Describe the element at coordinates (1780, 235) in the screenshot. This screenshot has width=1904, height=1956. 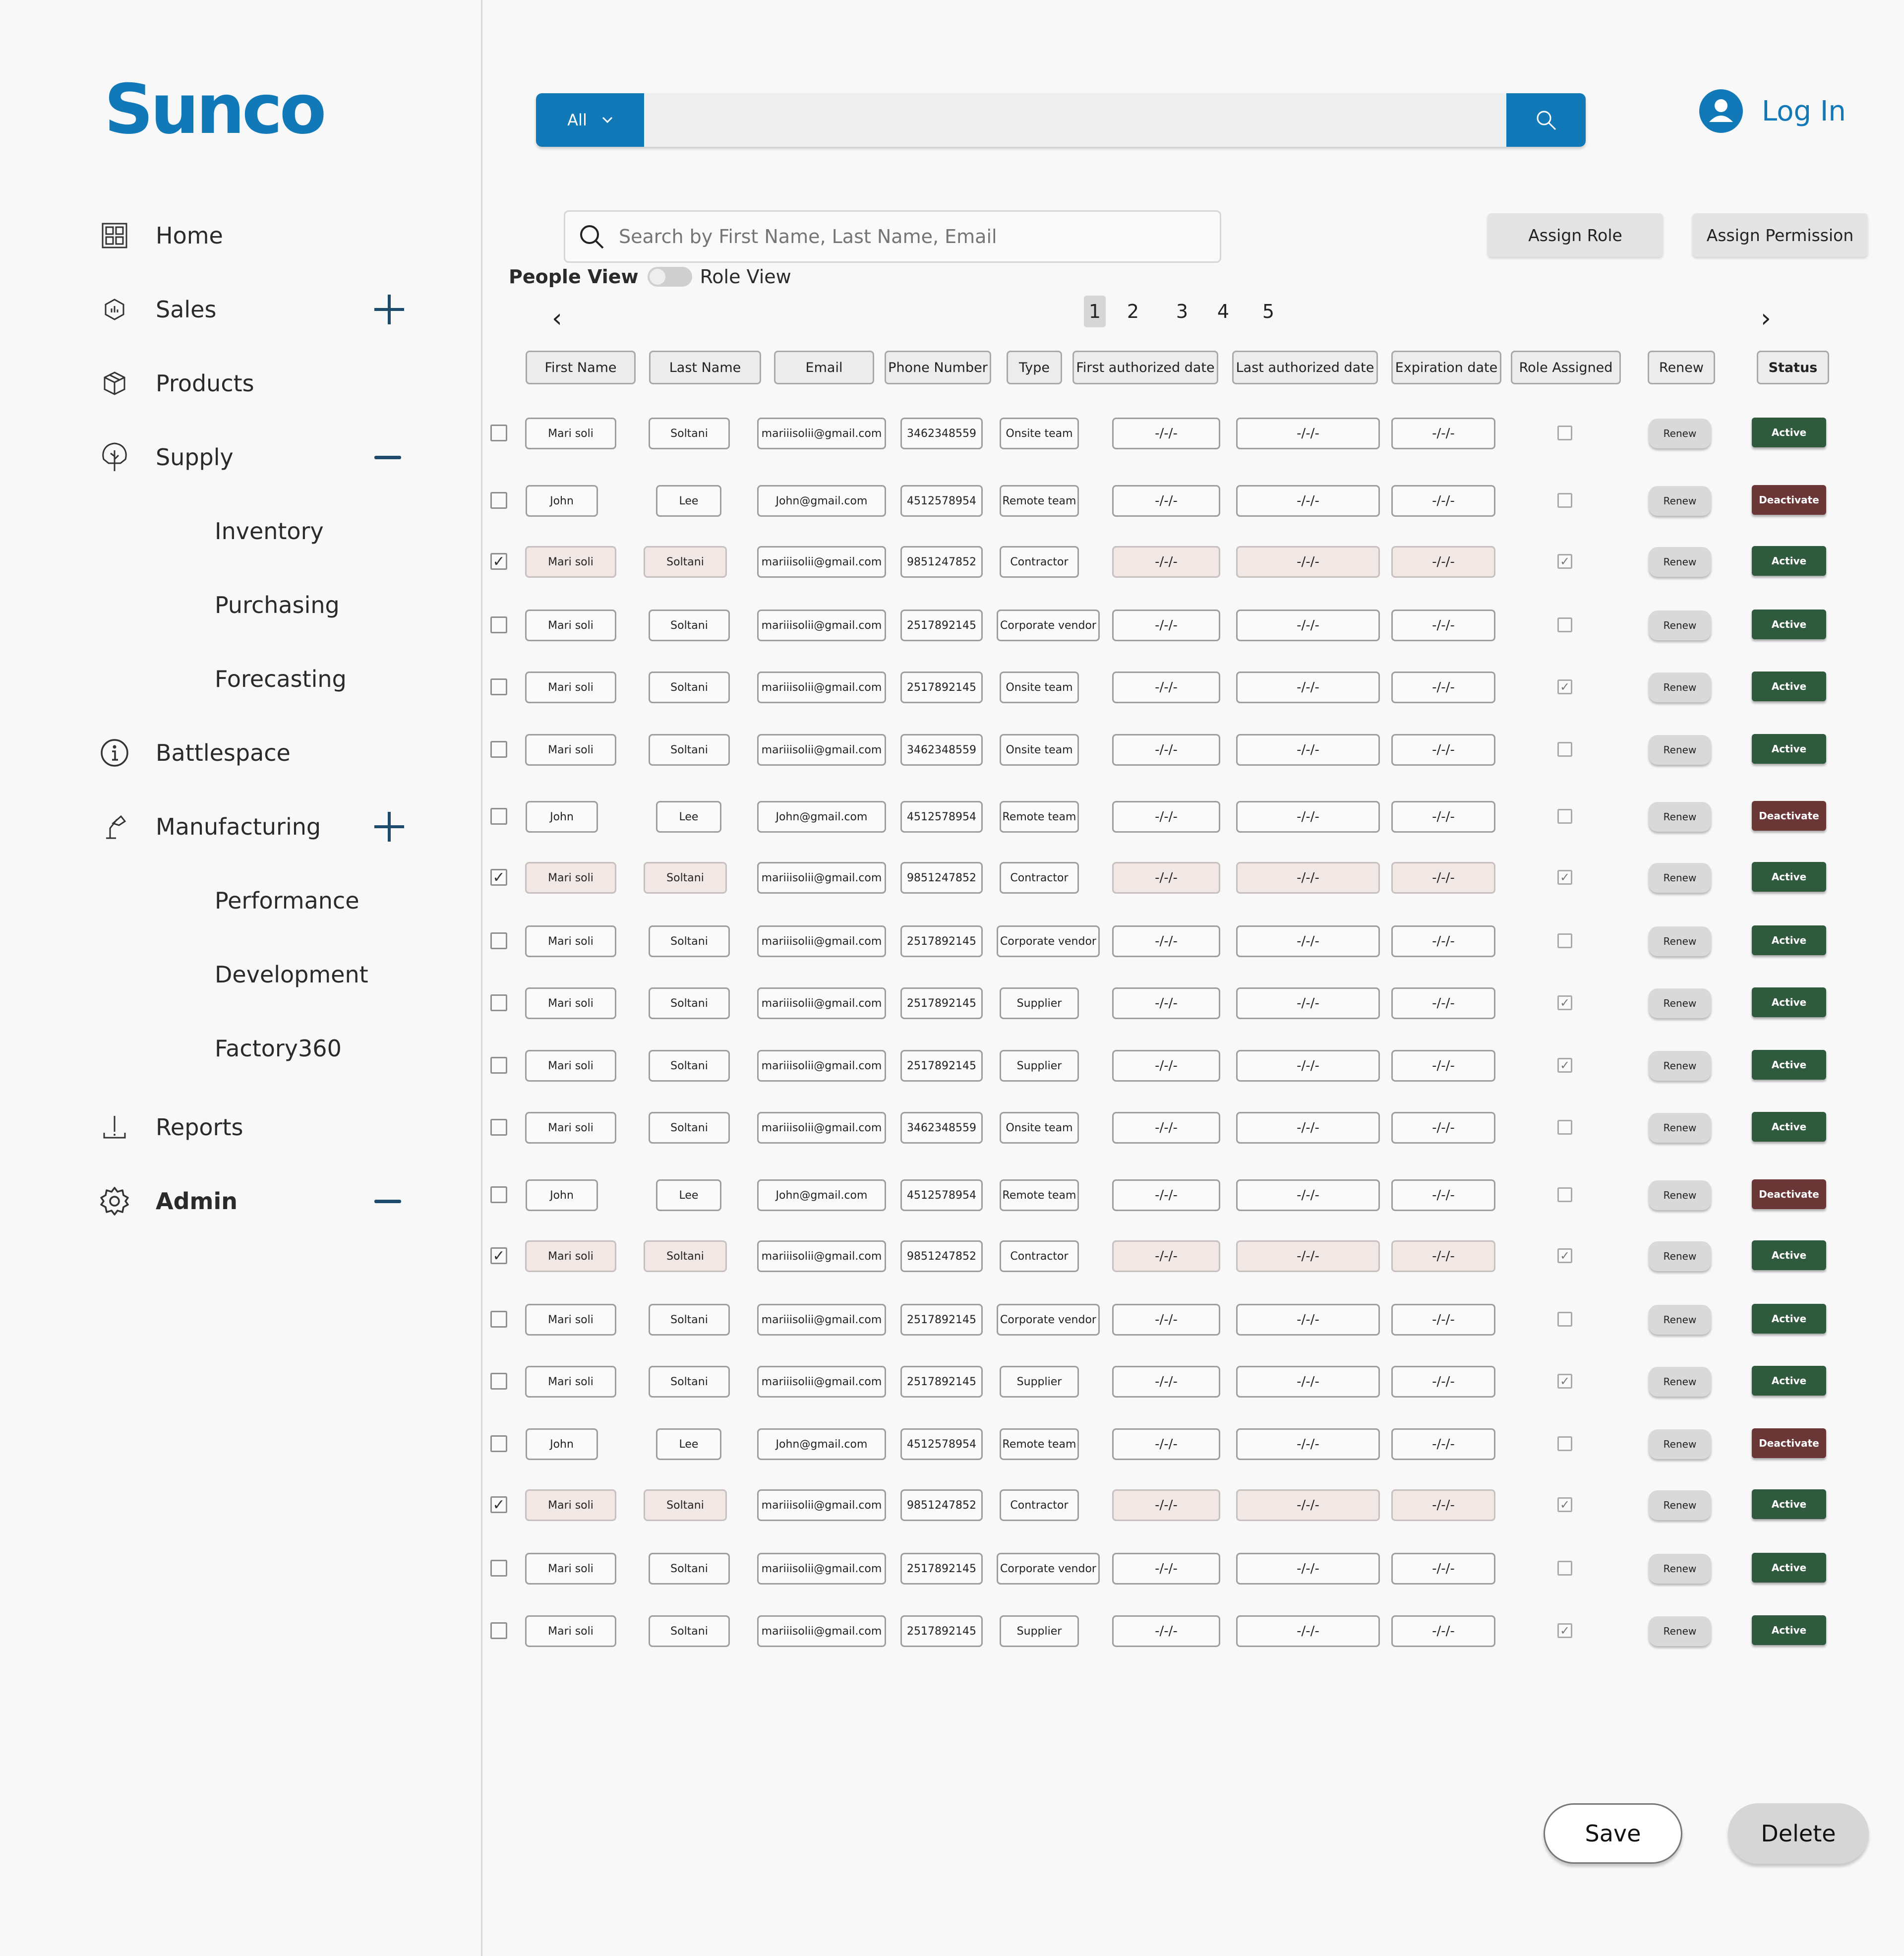
I see `assign-permission-button: Assign Permission` at that location.